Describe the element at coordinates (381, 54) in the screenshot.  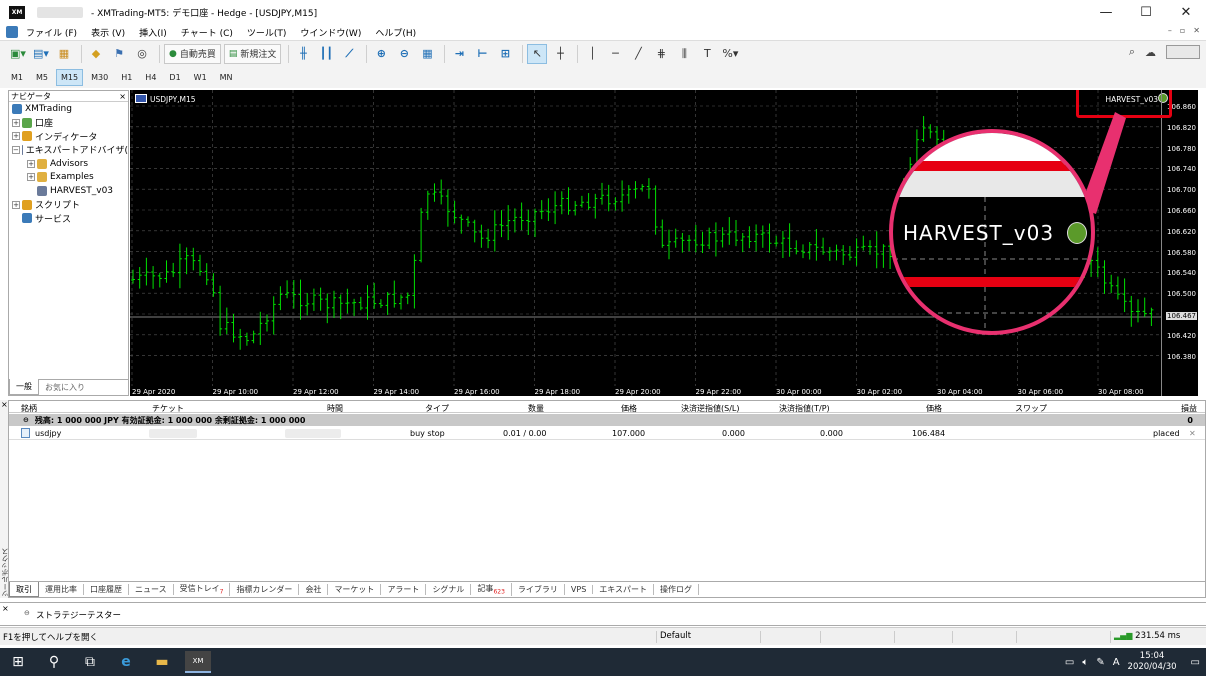
I see `zoom-in-icon: ⊕` at that location.